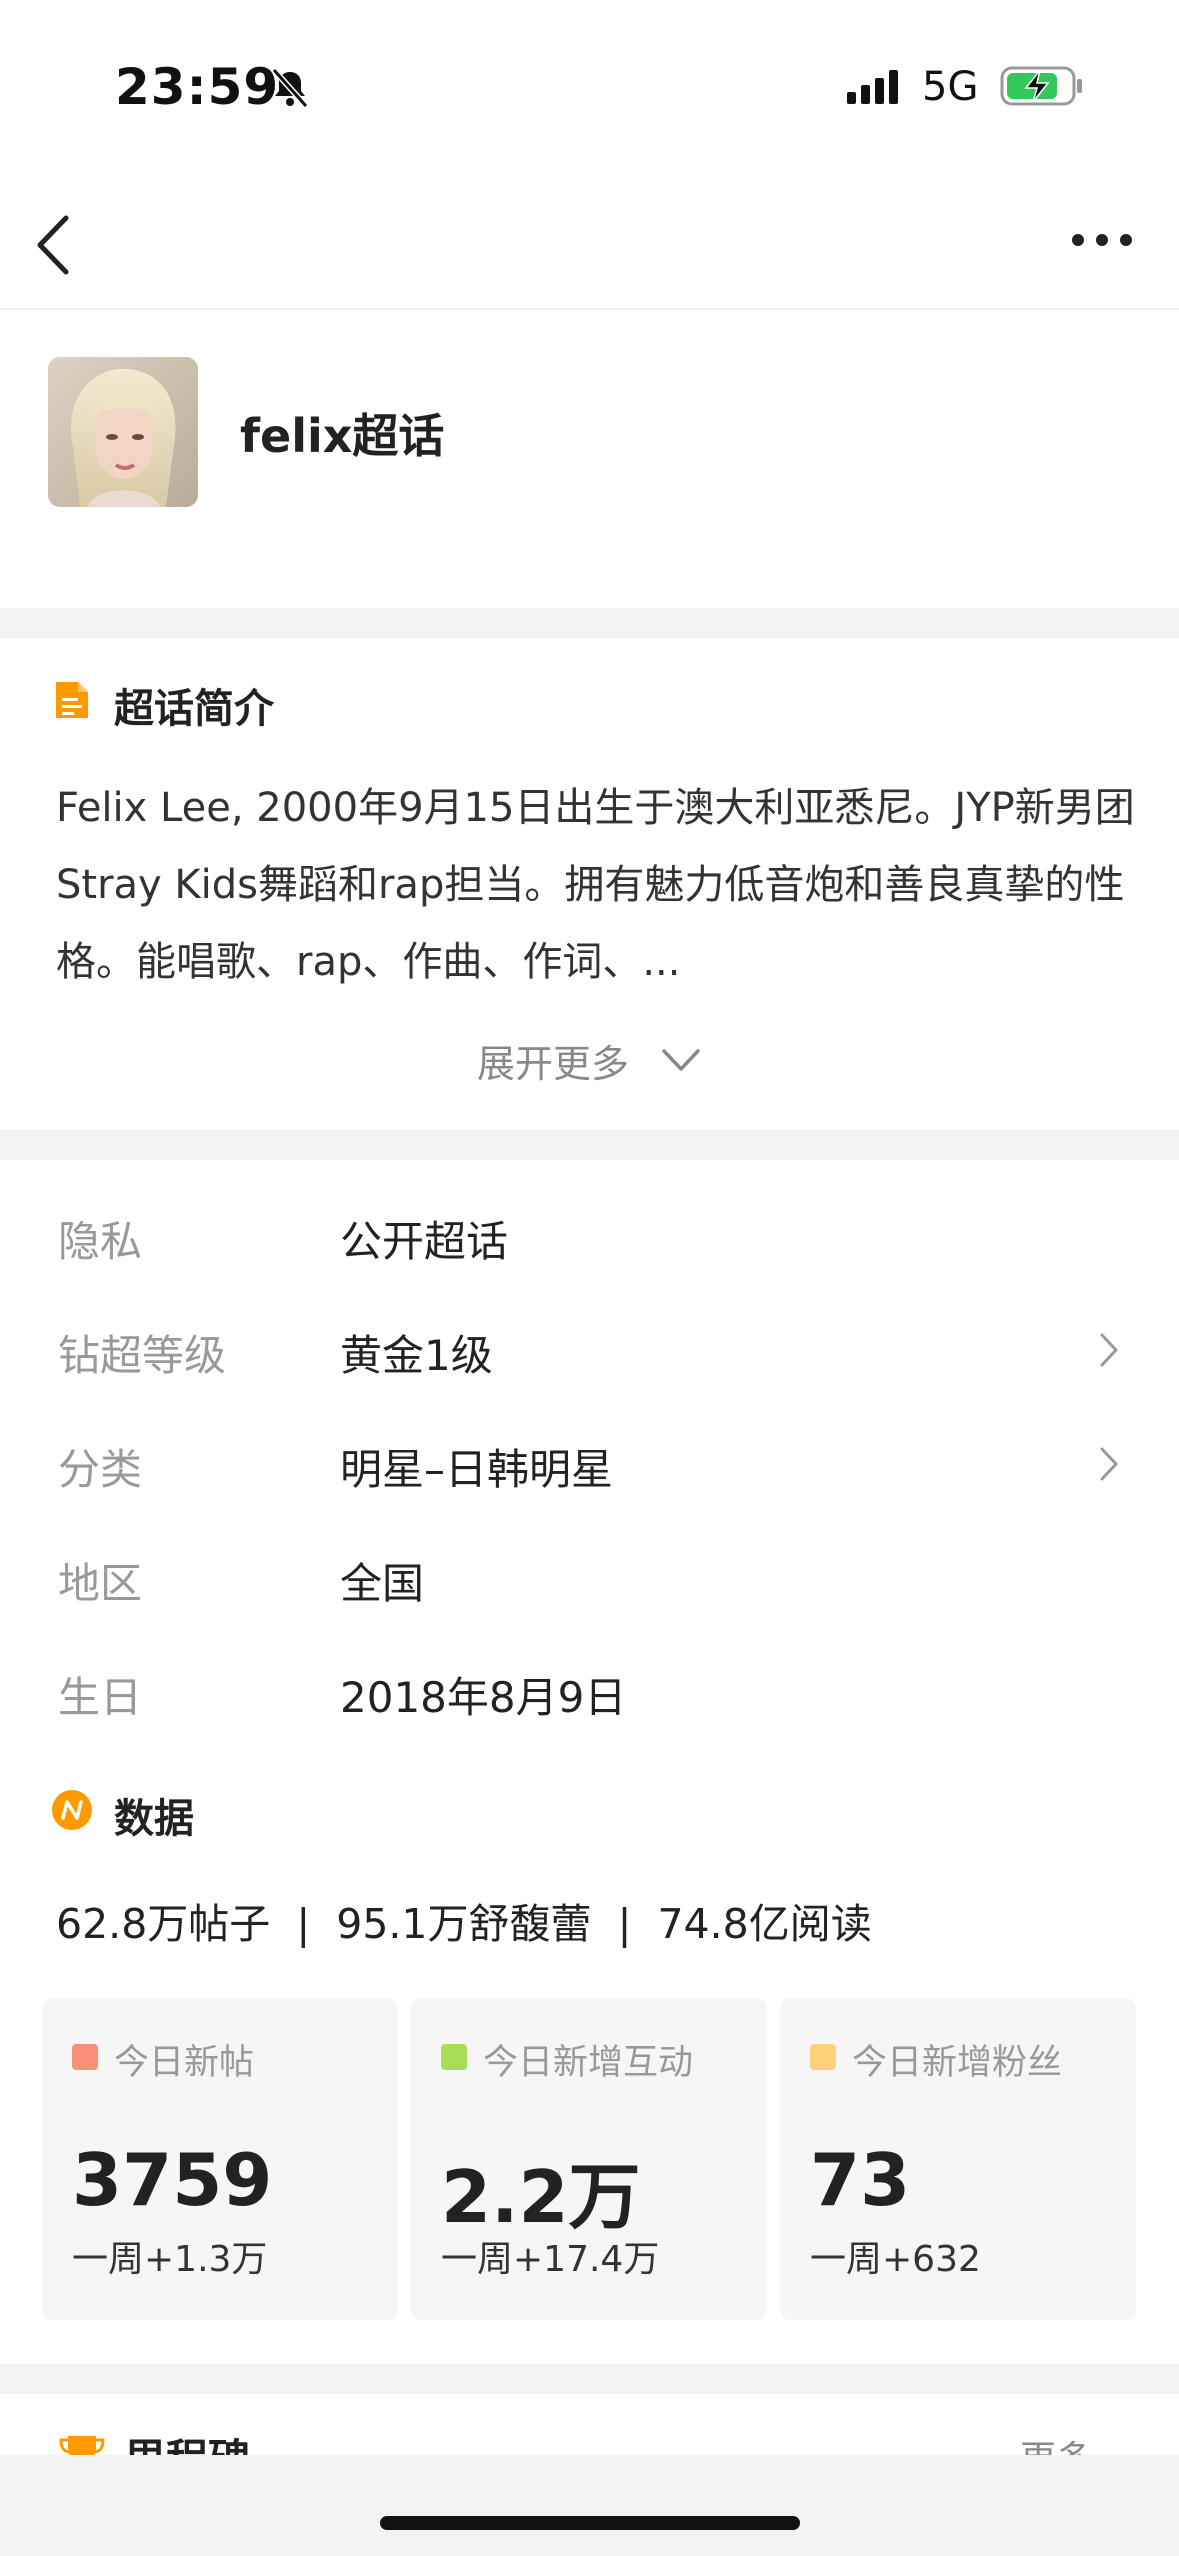 Image resolution: width=1179 pixels, height=2556 pixels. Describe the element at coordinates (541, 2197) in the screenshot. I see `card-value: 2.2万` at that location.